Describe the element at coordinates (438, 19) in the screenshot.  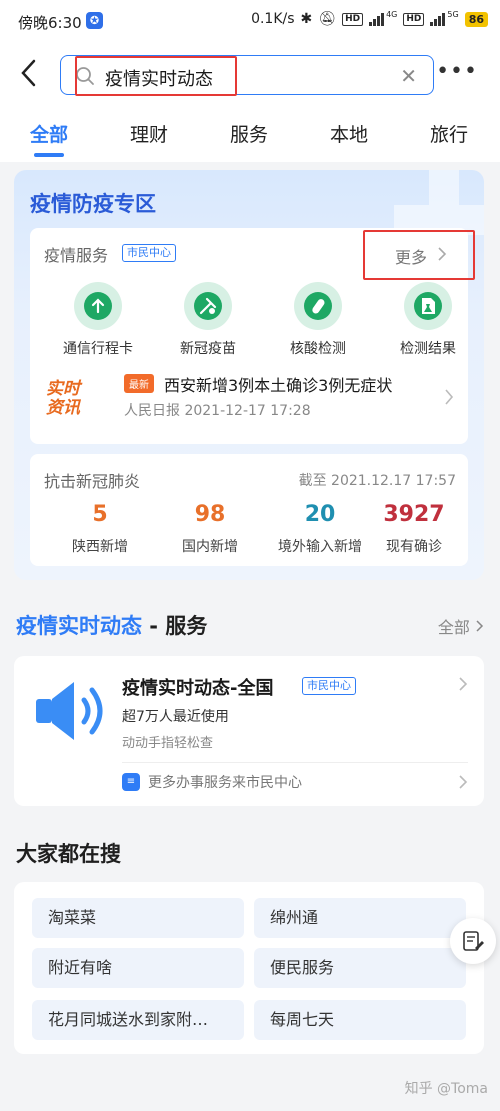
I see `signal-5g-icon` at that location.